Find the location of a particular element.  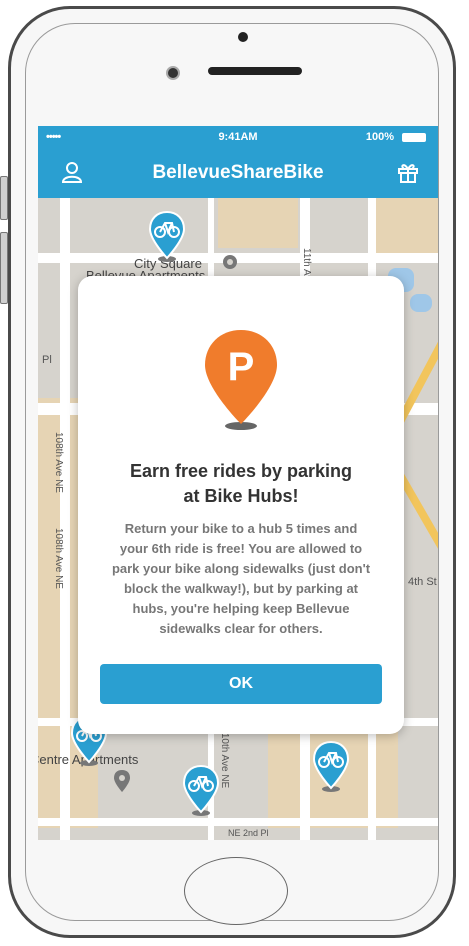

volume-up-button is located at coordinates (4, 268).